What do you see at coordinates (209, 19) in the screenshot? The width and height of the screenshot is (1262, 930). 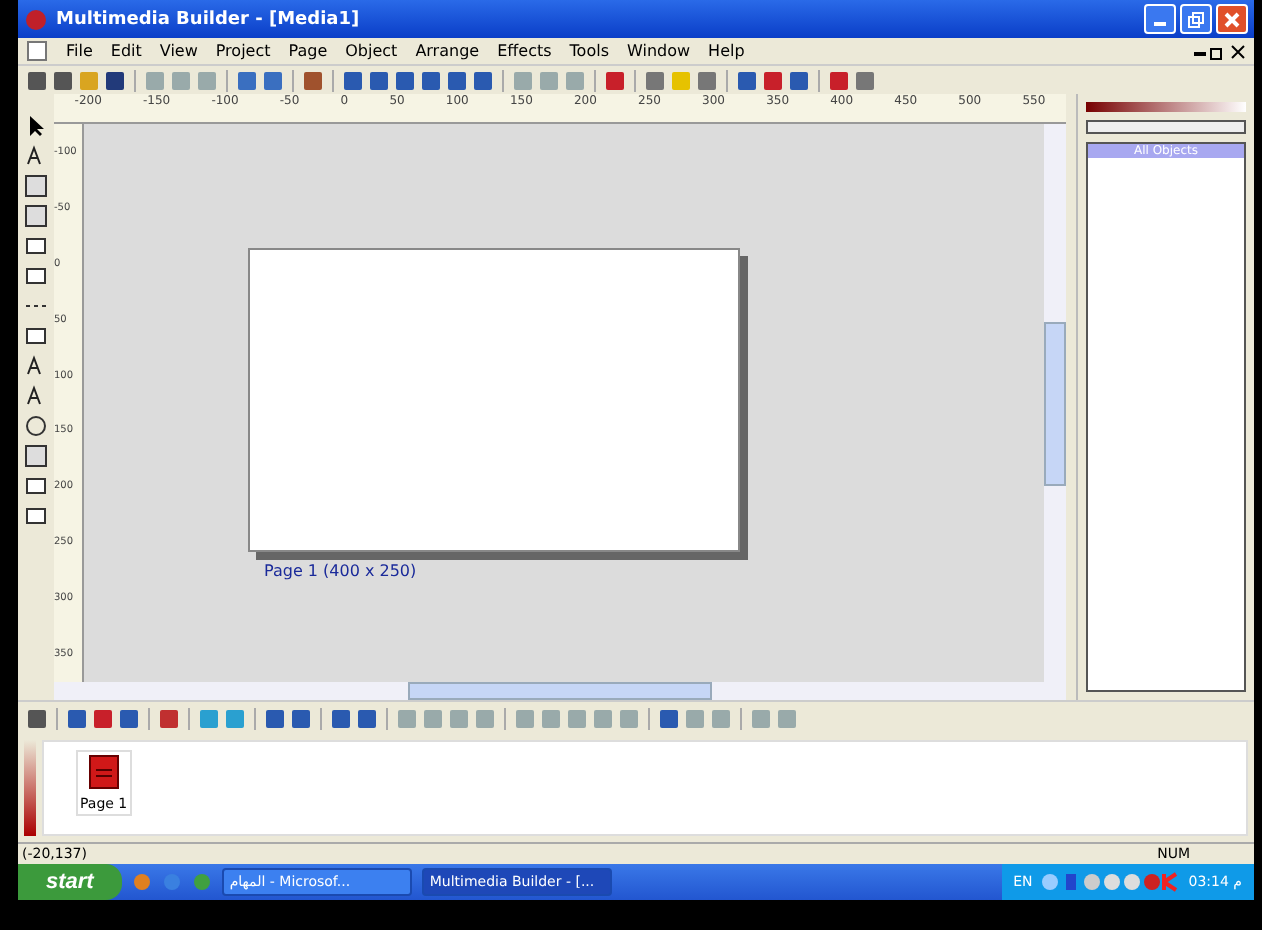 I see `window-title: Multimedia Builder - [Media1]` at bounding box center [209, 19].